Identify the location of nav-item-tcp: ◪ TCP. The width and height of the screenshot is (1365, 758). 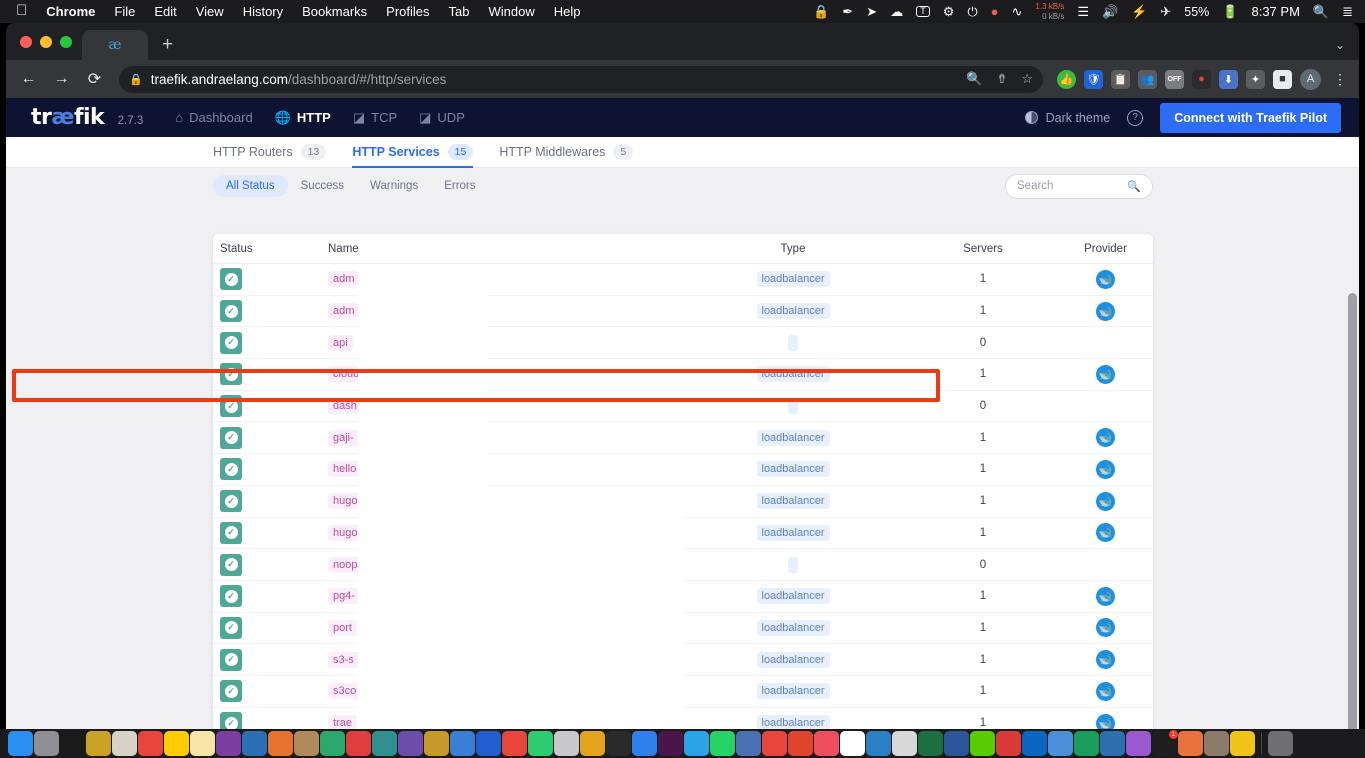
(375, 118).